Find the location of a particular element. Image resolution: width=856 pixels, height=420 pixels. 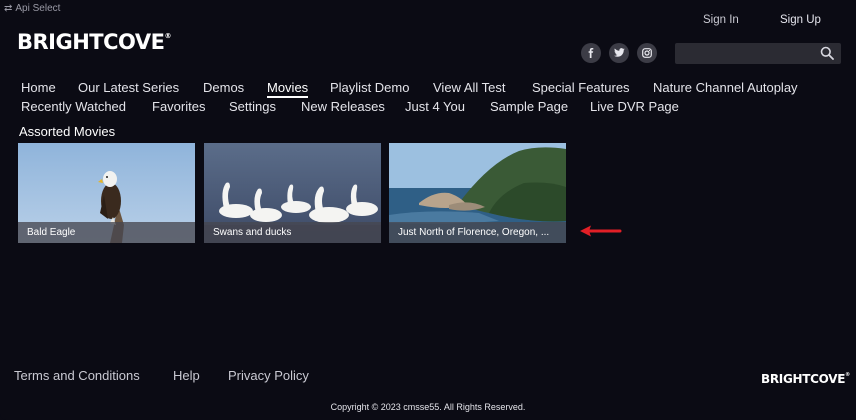

api-select-label: Api Select is located at coordinates (38, 8).